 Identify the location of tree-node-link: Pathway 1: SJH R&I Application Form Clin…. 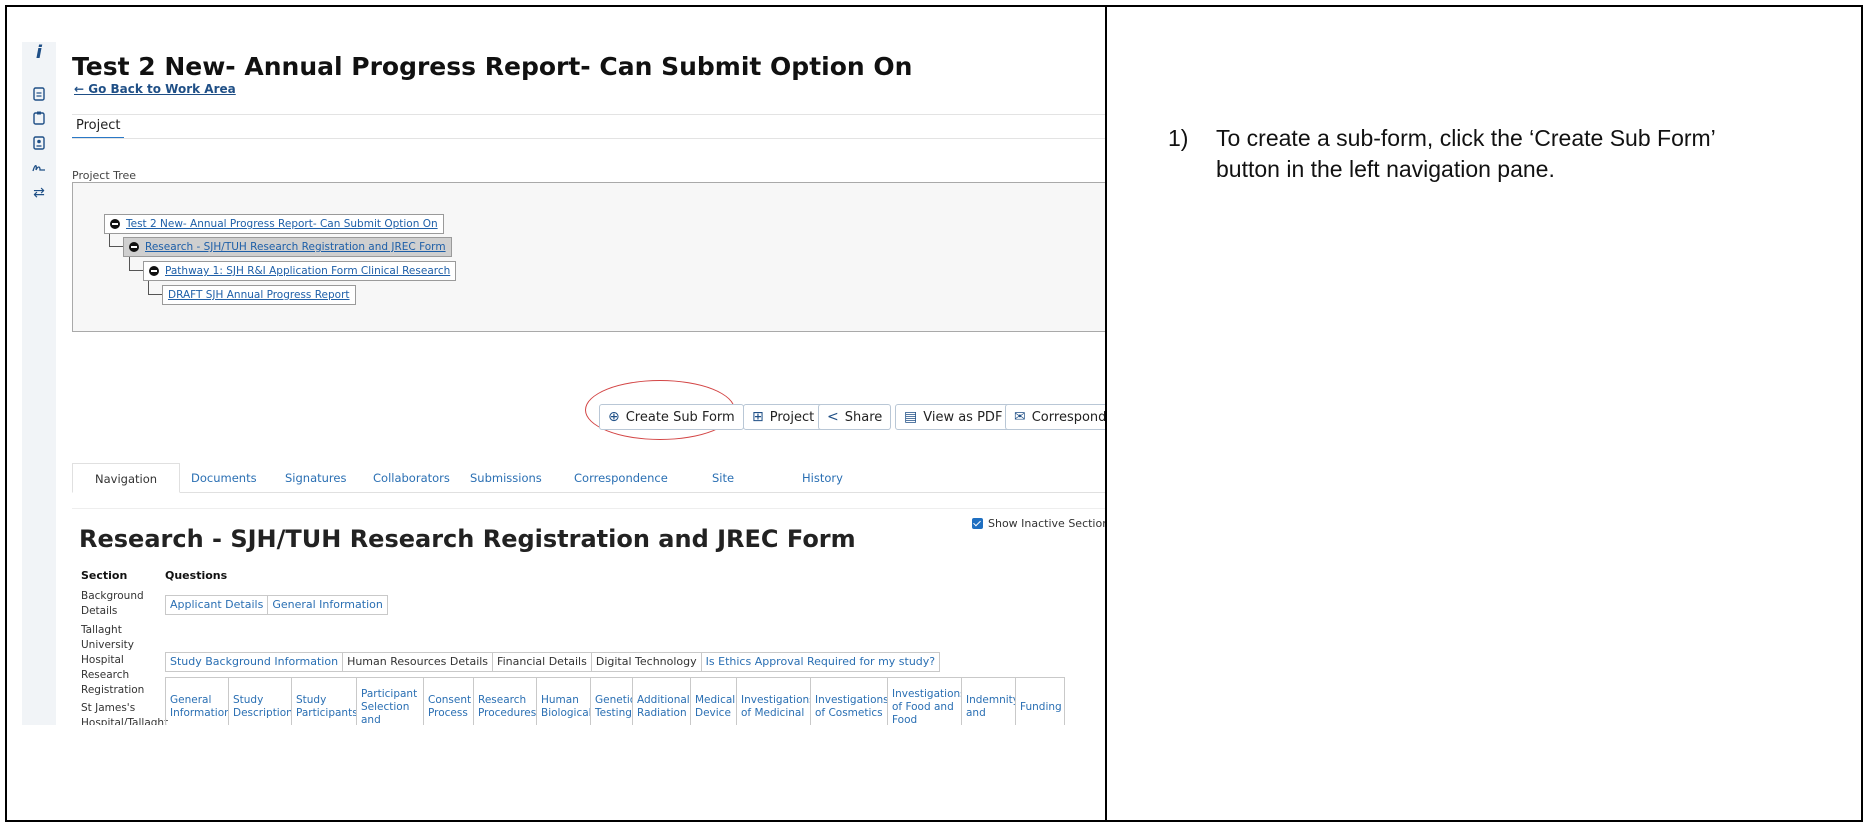
(307, 271).